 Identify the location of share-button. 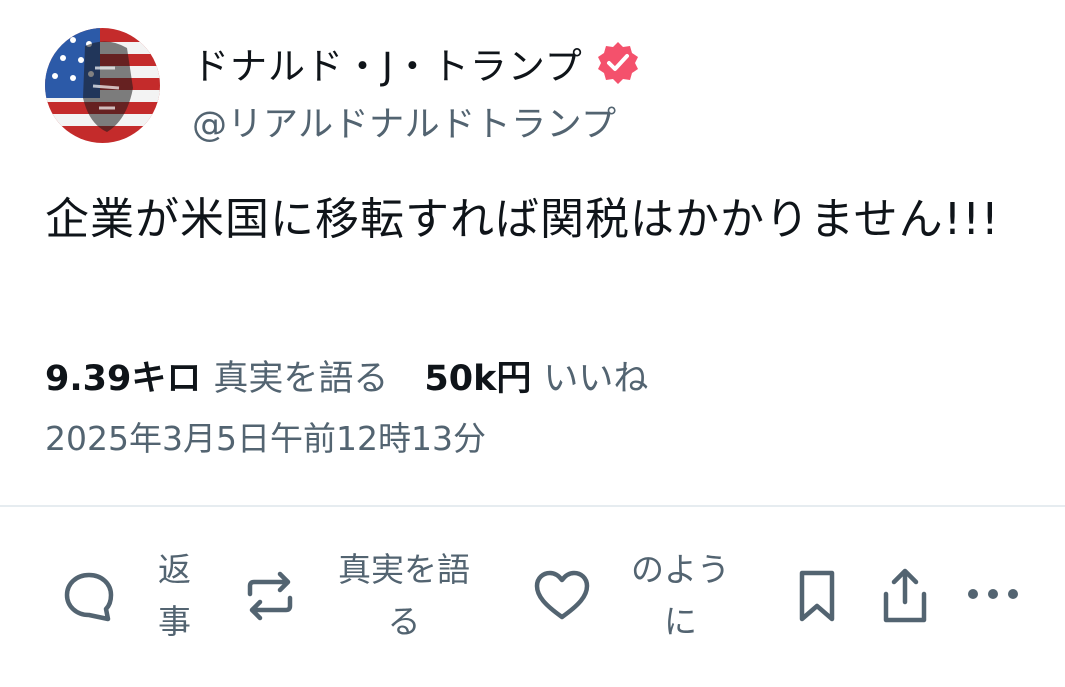
(905, 596).